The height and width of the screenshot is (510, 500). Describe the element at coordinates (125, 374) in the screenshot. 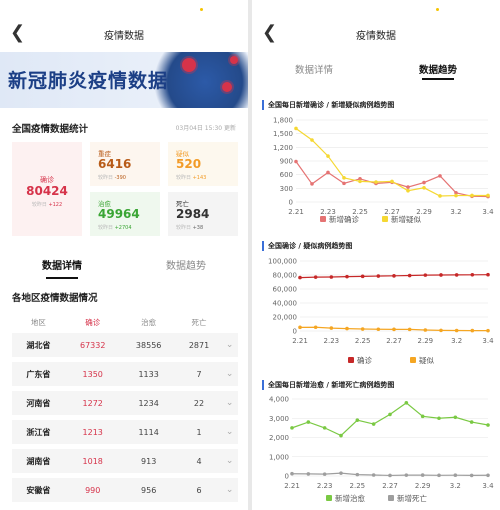

I see `table-row: 广东省 1350 1133 7 ⌄` at that location.